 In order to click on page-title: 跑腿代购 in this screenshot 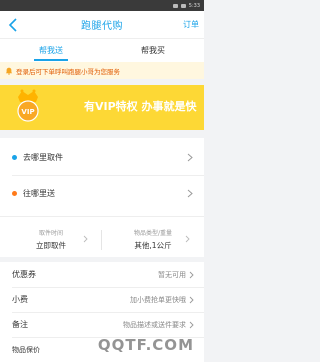, I will do `click(102, 26)`.